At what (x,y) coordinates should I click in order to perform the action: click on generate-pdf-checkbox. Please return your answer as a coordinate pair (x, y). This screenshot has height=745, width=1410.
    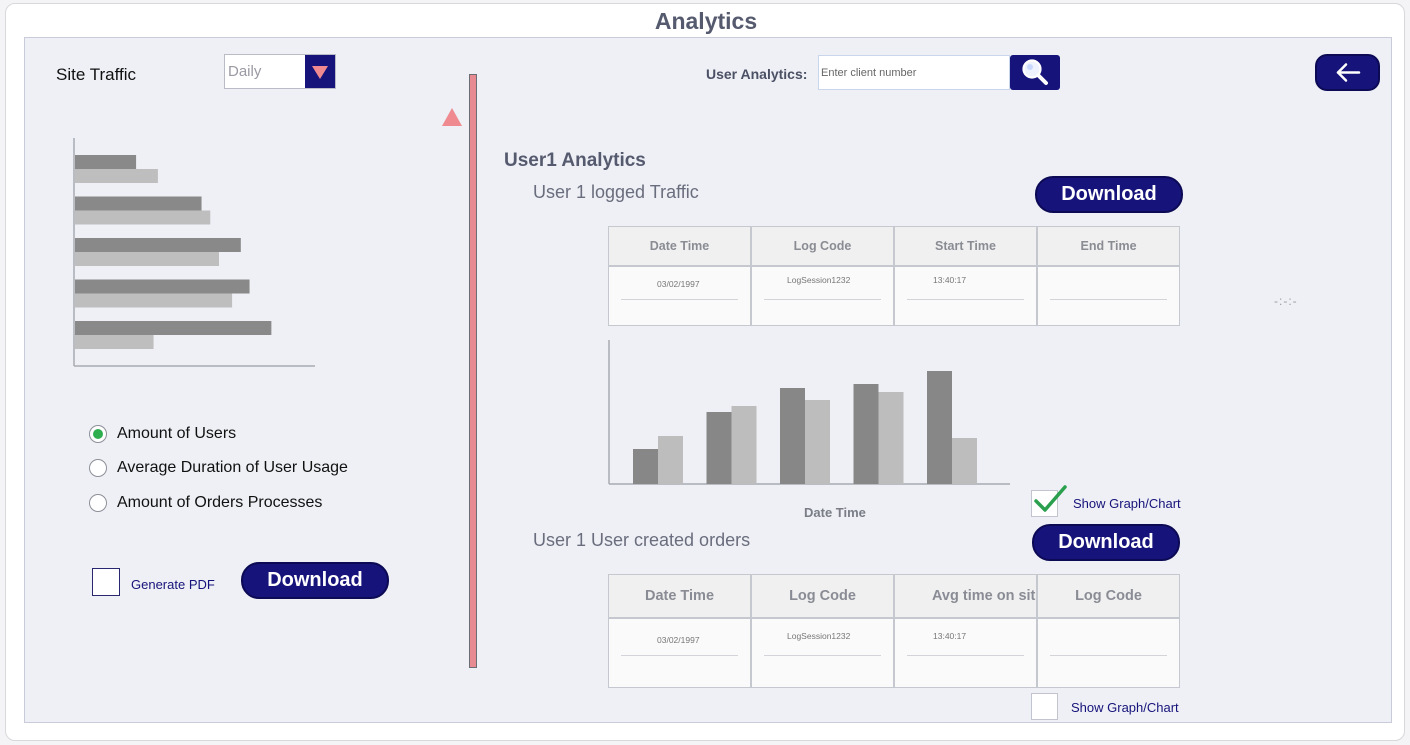
    Looking at the image, I should click on (106, 582).